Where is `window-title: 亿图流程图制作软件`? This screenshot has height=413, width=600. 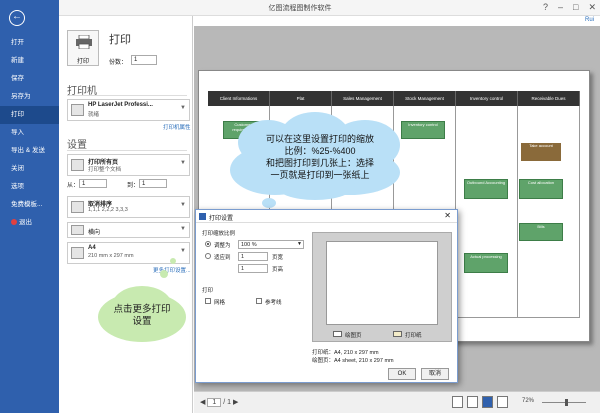 window-title: 亿图流程图制作软件 is located at coordinates (300, 8).